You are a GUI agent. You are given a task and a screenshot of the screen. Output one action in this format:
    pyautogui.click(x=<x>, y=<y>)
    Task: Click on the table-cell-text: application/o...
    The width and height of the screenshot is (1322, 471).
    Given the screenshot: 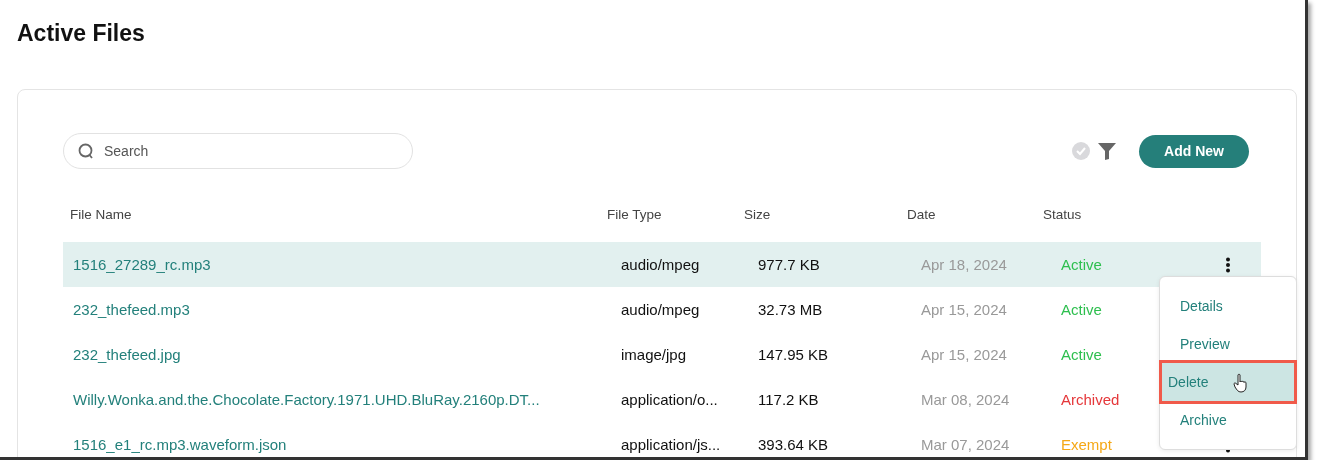 What is the action you would take?
    pyautogui.click(x=669, y=399)
    